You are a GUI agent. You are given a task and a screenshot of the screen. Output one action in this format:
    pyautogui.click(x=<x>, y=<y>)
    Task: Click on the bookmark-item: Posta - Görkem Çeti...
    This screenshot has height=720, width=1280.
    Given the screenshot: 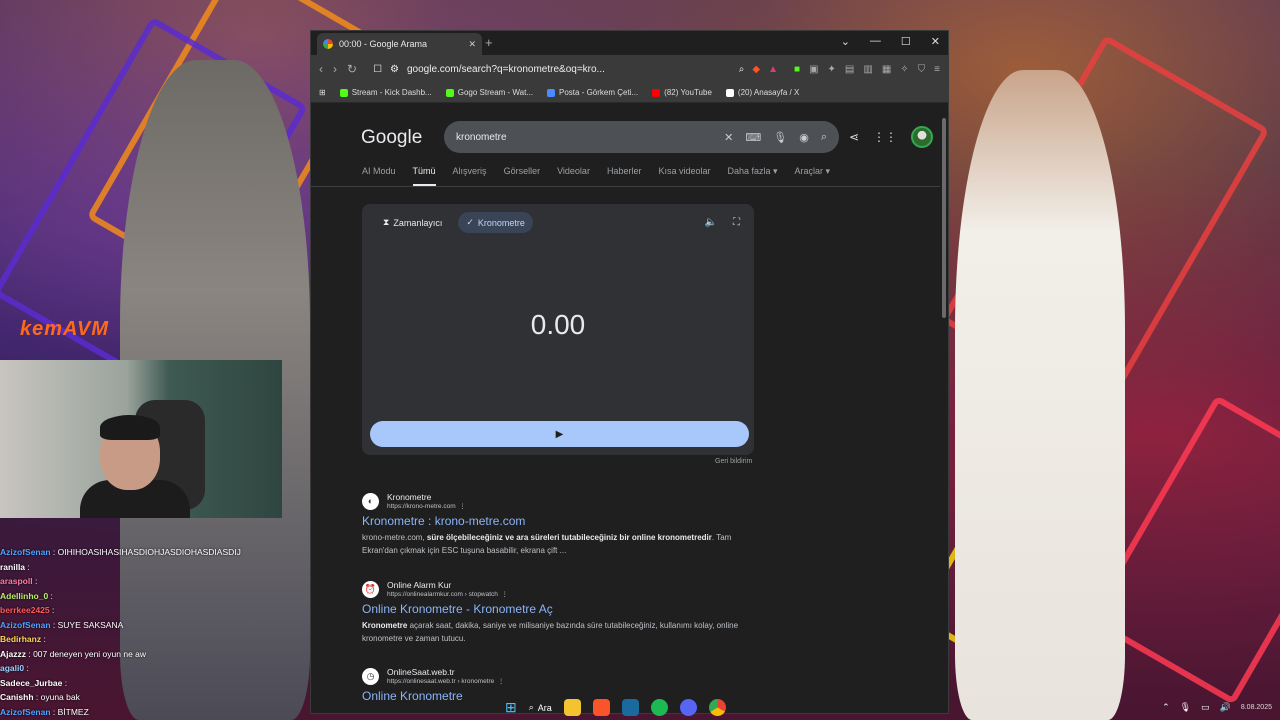 What is the action you would take?
    pyautogui.click(x=592, y=92)
    